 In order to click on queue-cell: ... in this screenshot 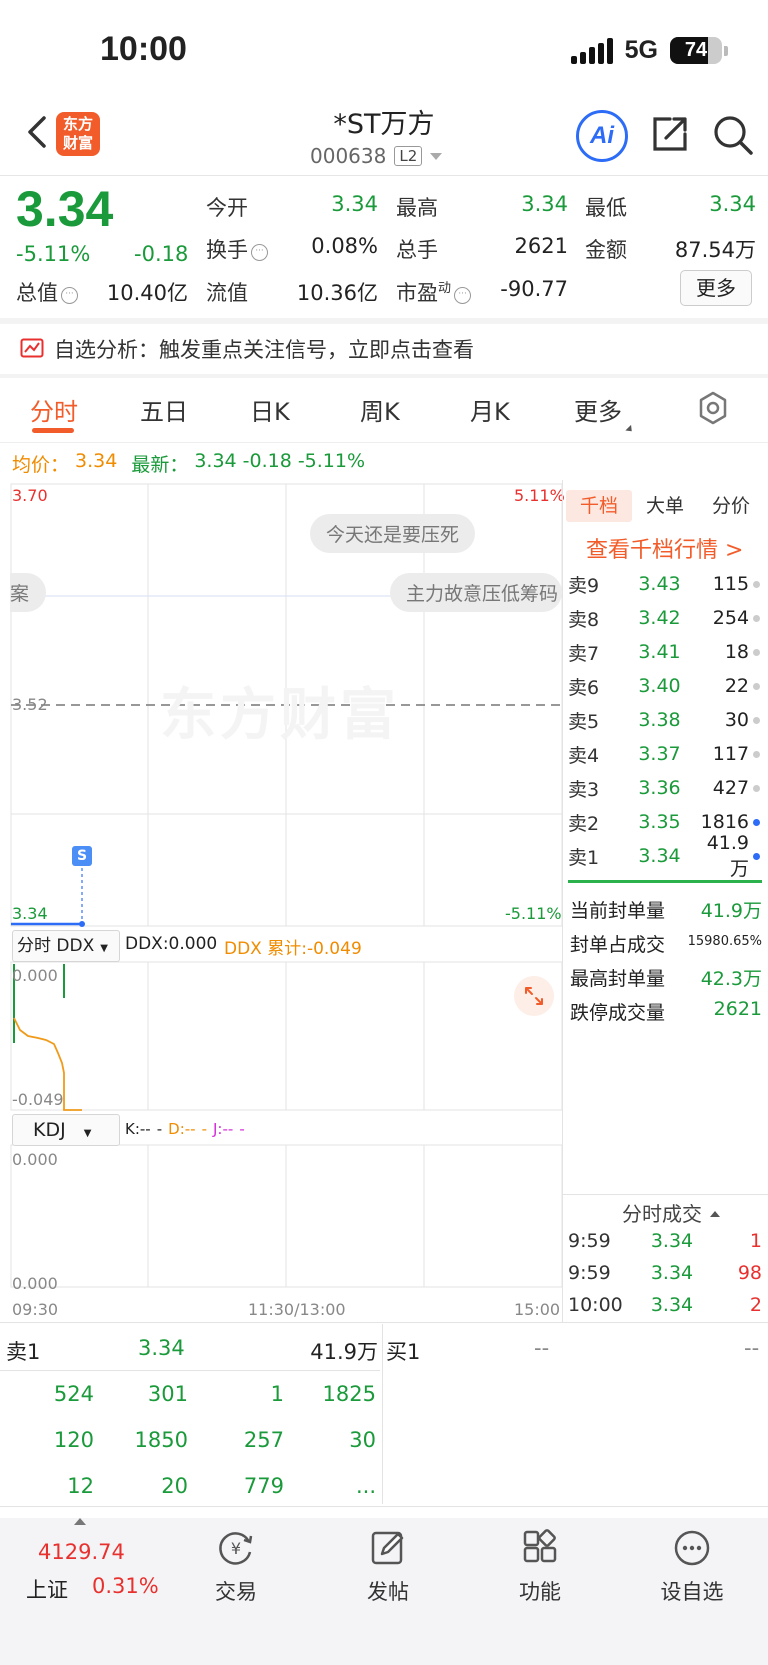, I will do `click(365, 1486)`.